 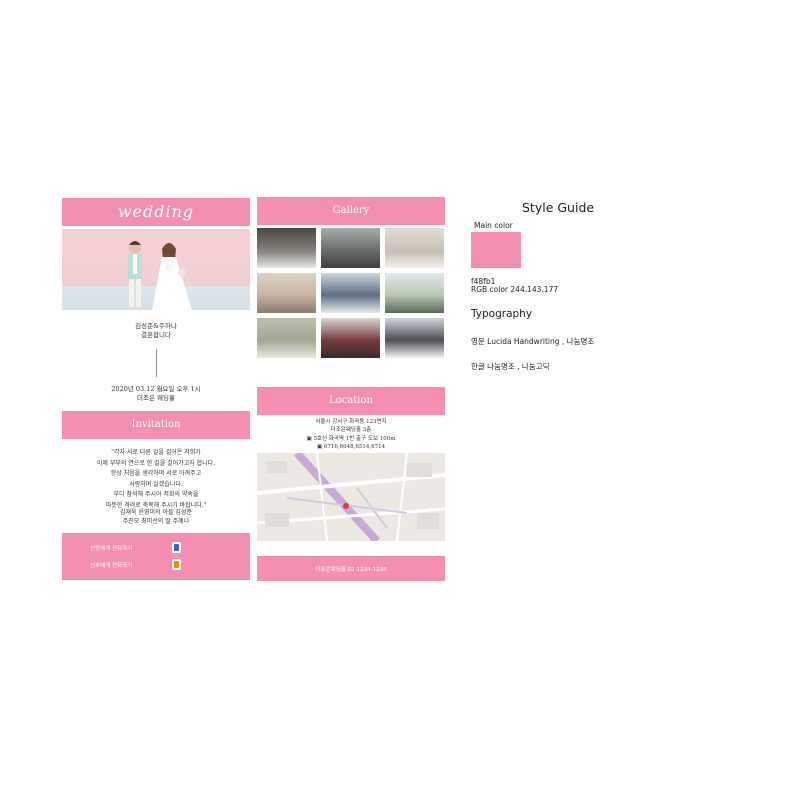 What do you see at coordinates (515, 289) in the screenshot?
I see `color-rgb: RGB color 244.143.177` at bounding box center [515, 289].